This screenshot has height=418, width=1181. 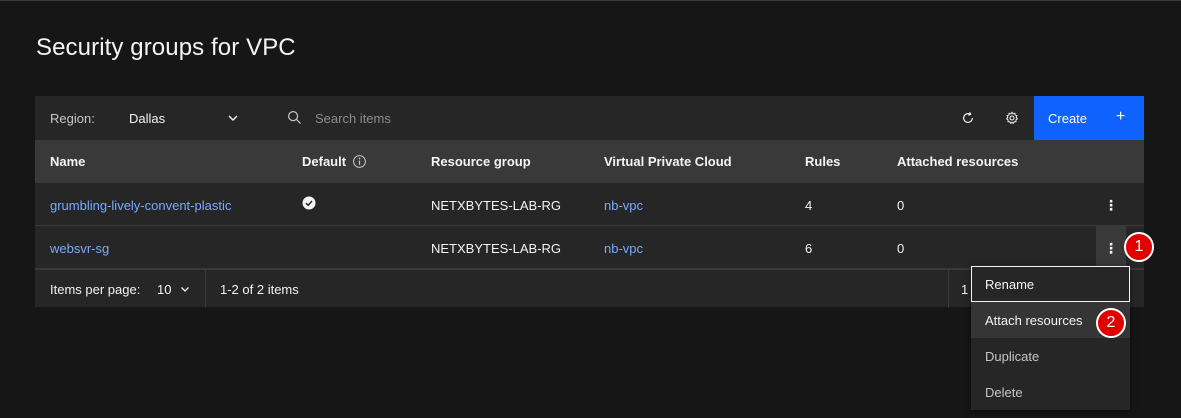 What do you see at coordinates (1050, 284) in the screenshot?
I see `menu-item-rename: Rename` at bounding box center [1050, 284].